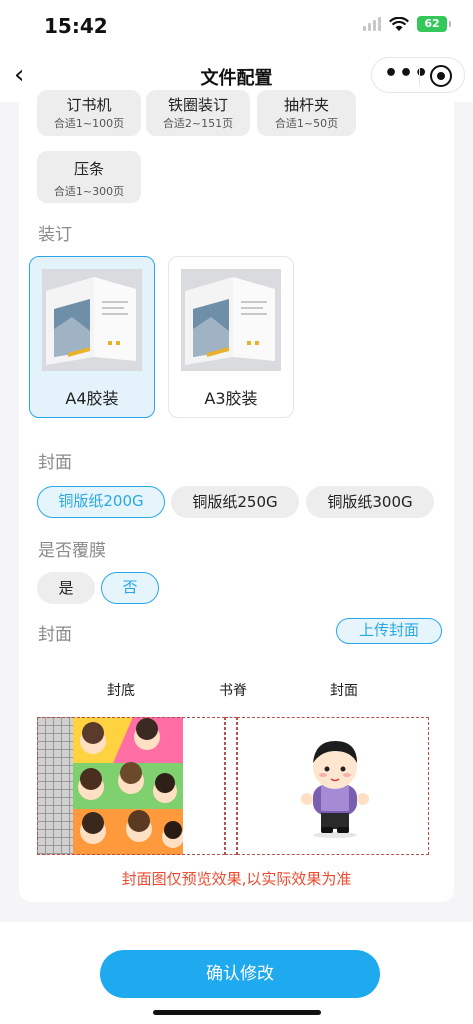 Image resolution: width=473 pixels, height=1024 pixels. Describe the element at coordinates (240, 974) in the screenshot. I see `confirm-button: 确认修改` at that location.